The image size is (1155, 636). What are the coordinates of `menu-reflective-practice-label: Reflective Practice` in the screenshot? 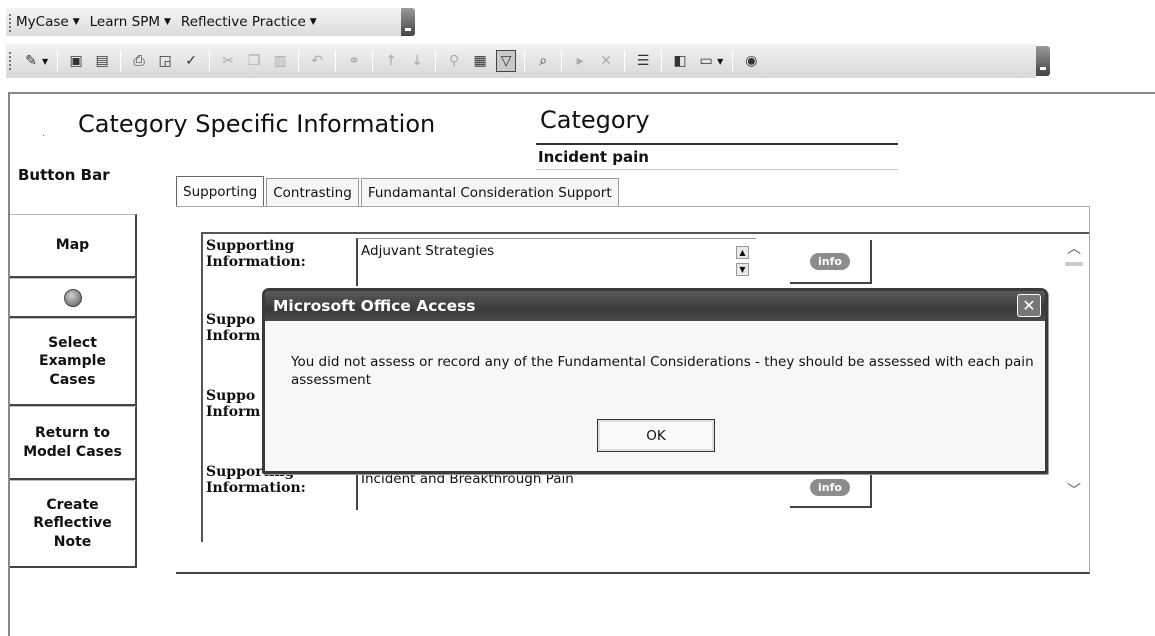 It's located at (243, 22).